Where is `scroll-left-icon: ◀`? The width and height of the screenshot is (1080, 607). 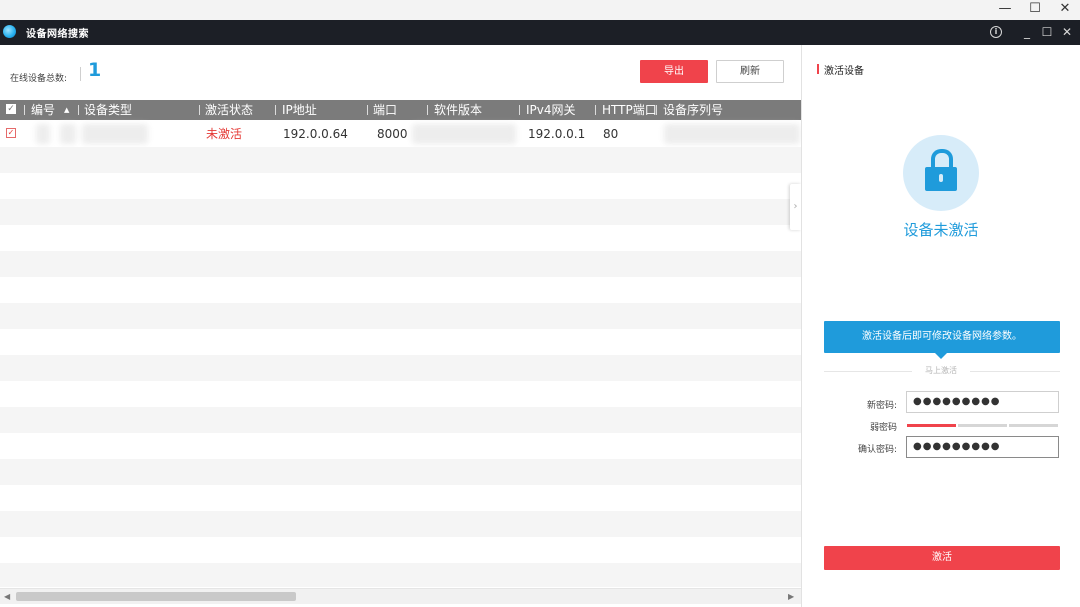
scroll-left-icon: ◀ is located at coordinates (7, 596).